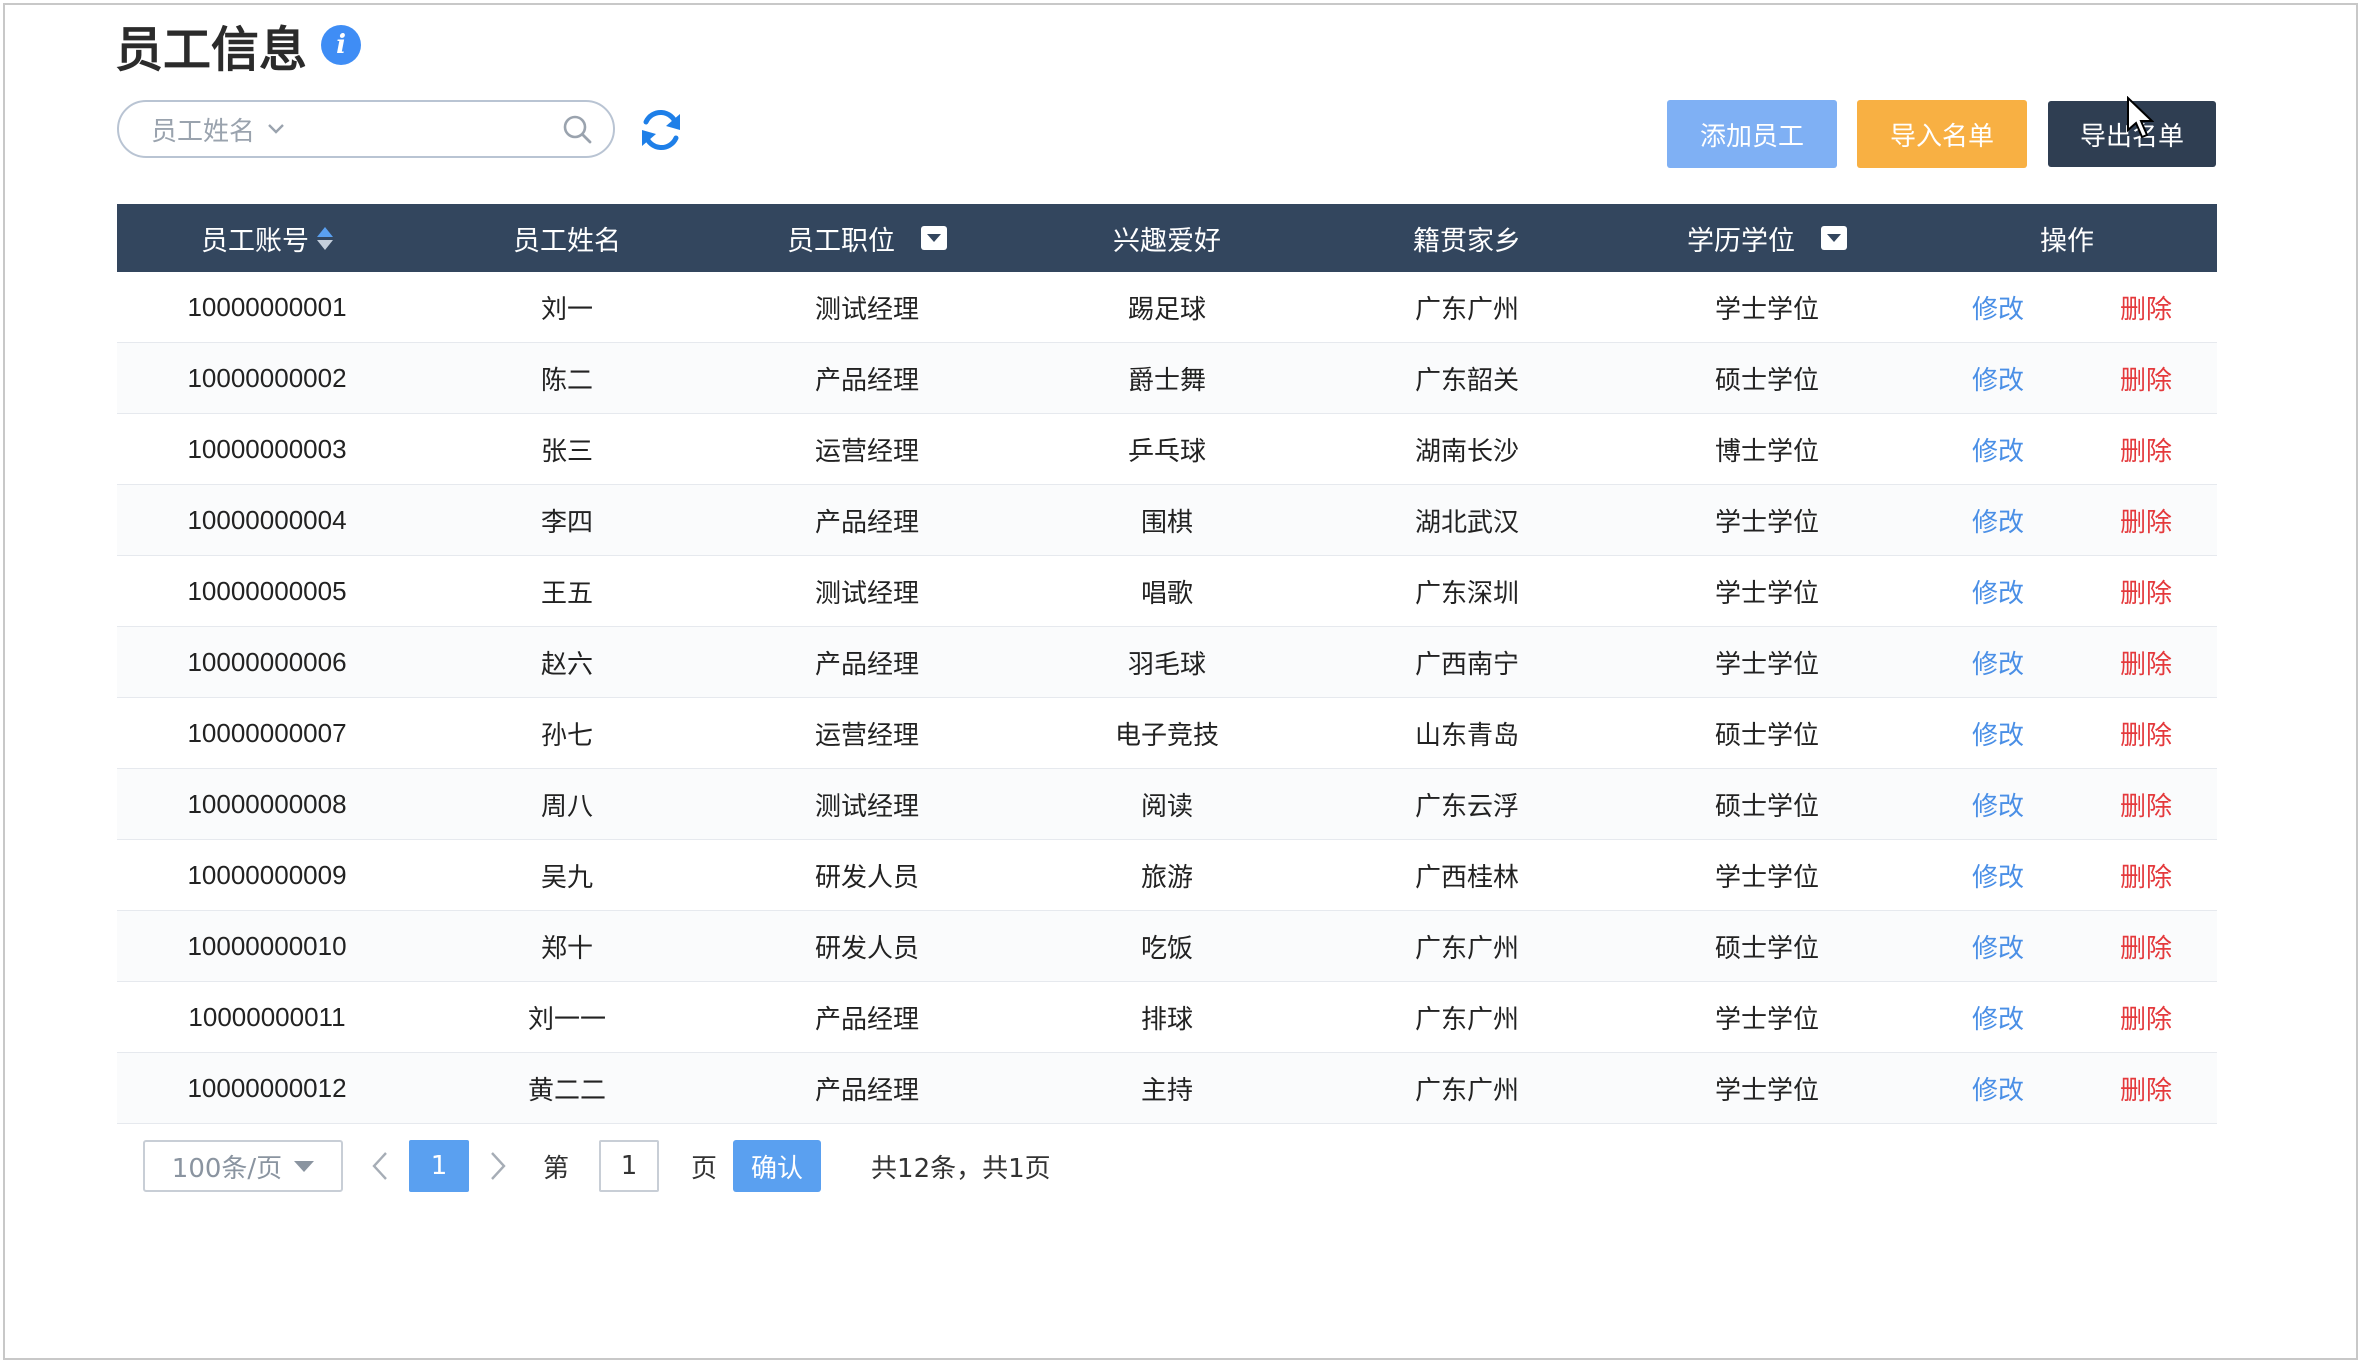 Image resolution: width=2365 pixels, height=1365 pixels. I want to click on next-page-button, so click(498, 1166).